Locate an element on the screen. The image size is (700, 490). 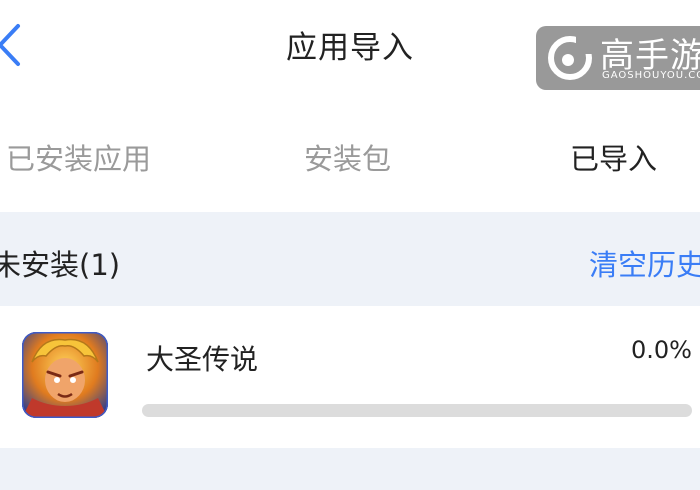
game-app-icon is located at coordinates (65, 375).